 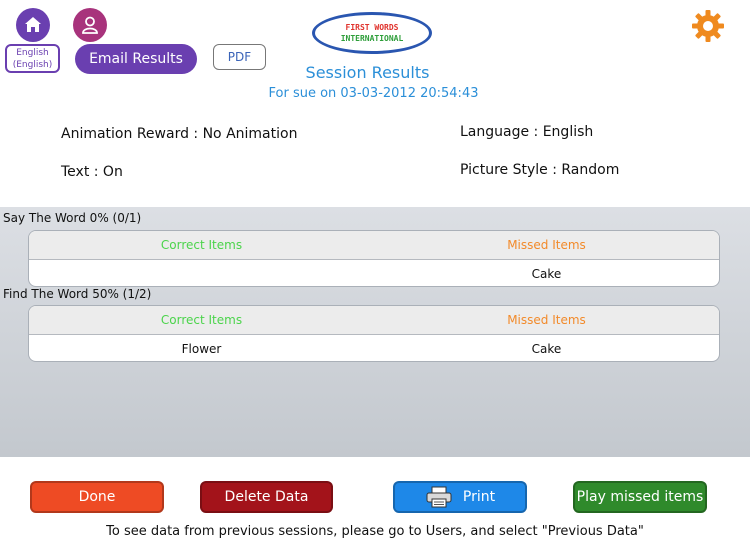 I want to click on picture-style-setting: Picture Style : Random, so click(x=540, y=170).